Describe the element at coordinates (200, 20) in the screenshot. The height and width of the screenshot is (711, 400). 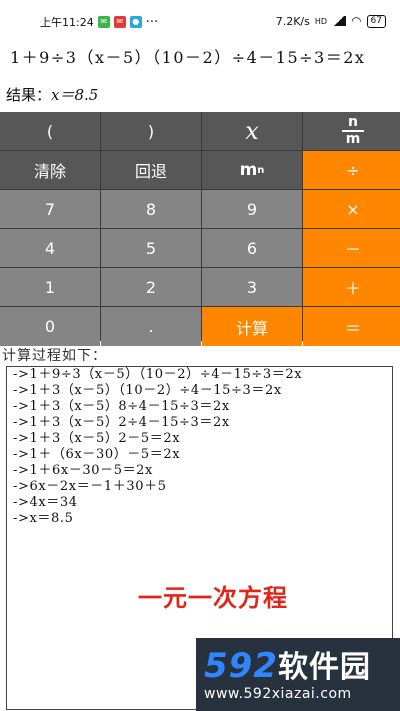
I see `status-bar: 上午11:24 ✉ ✉ ● ··· 7.2K/s HD ◠ 67` at that location.